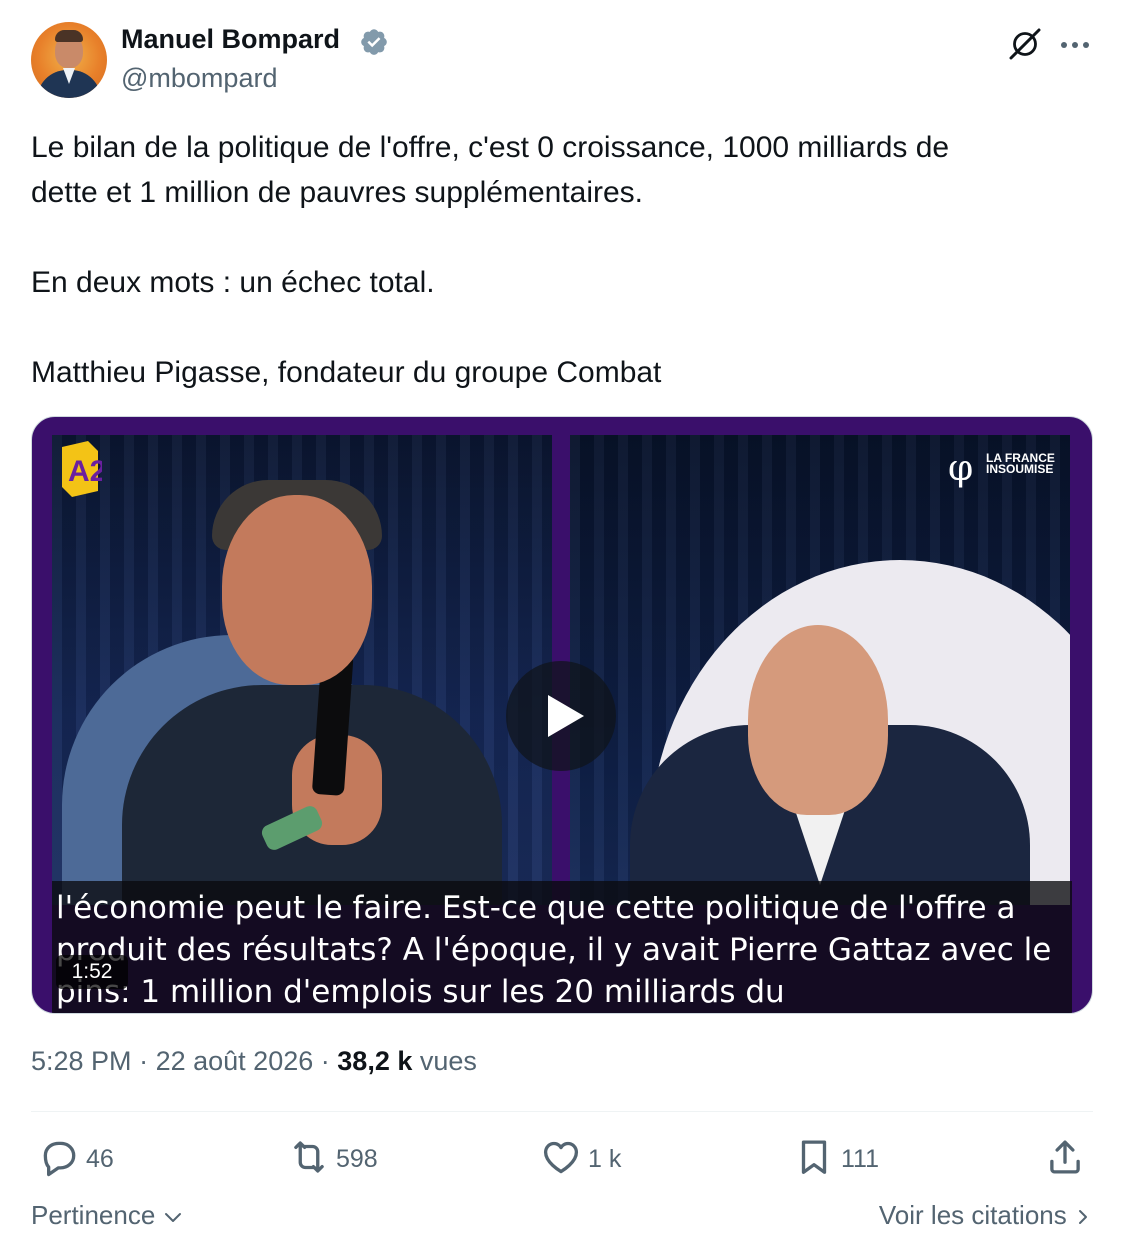 Image resolution: width=1123 pixels, height=1256 pixels. Describe the element at coordinates (93, 1215) in the screenshot. I see `sort-label: Pertinence` at that location.